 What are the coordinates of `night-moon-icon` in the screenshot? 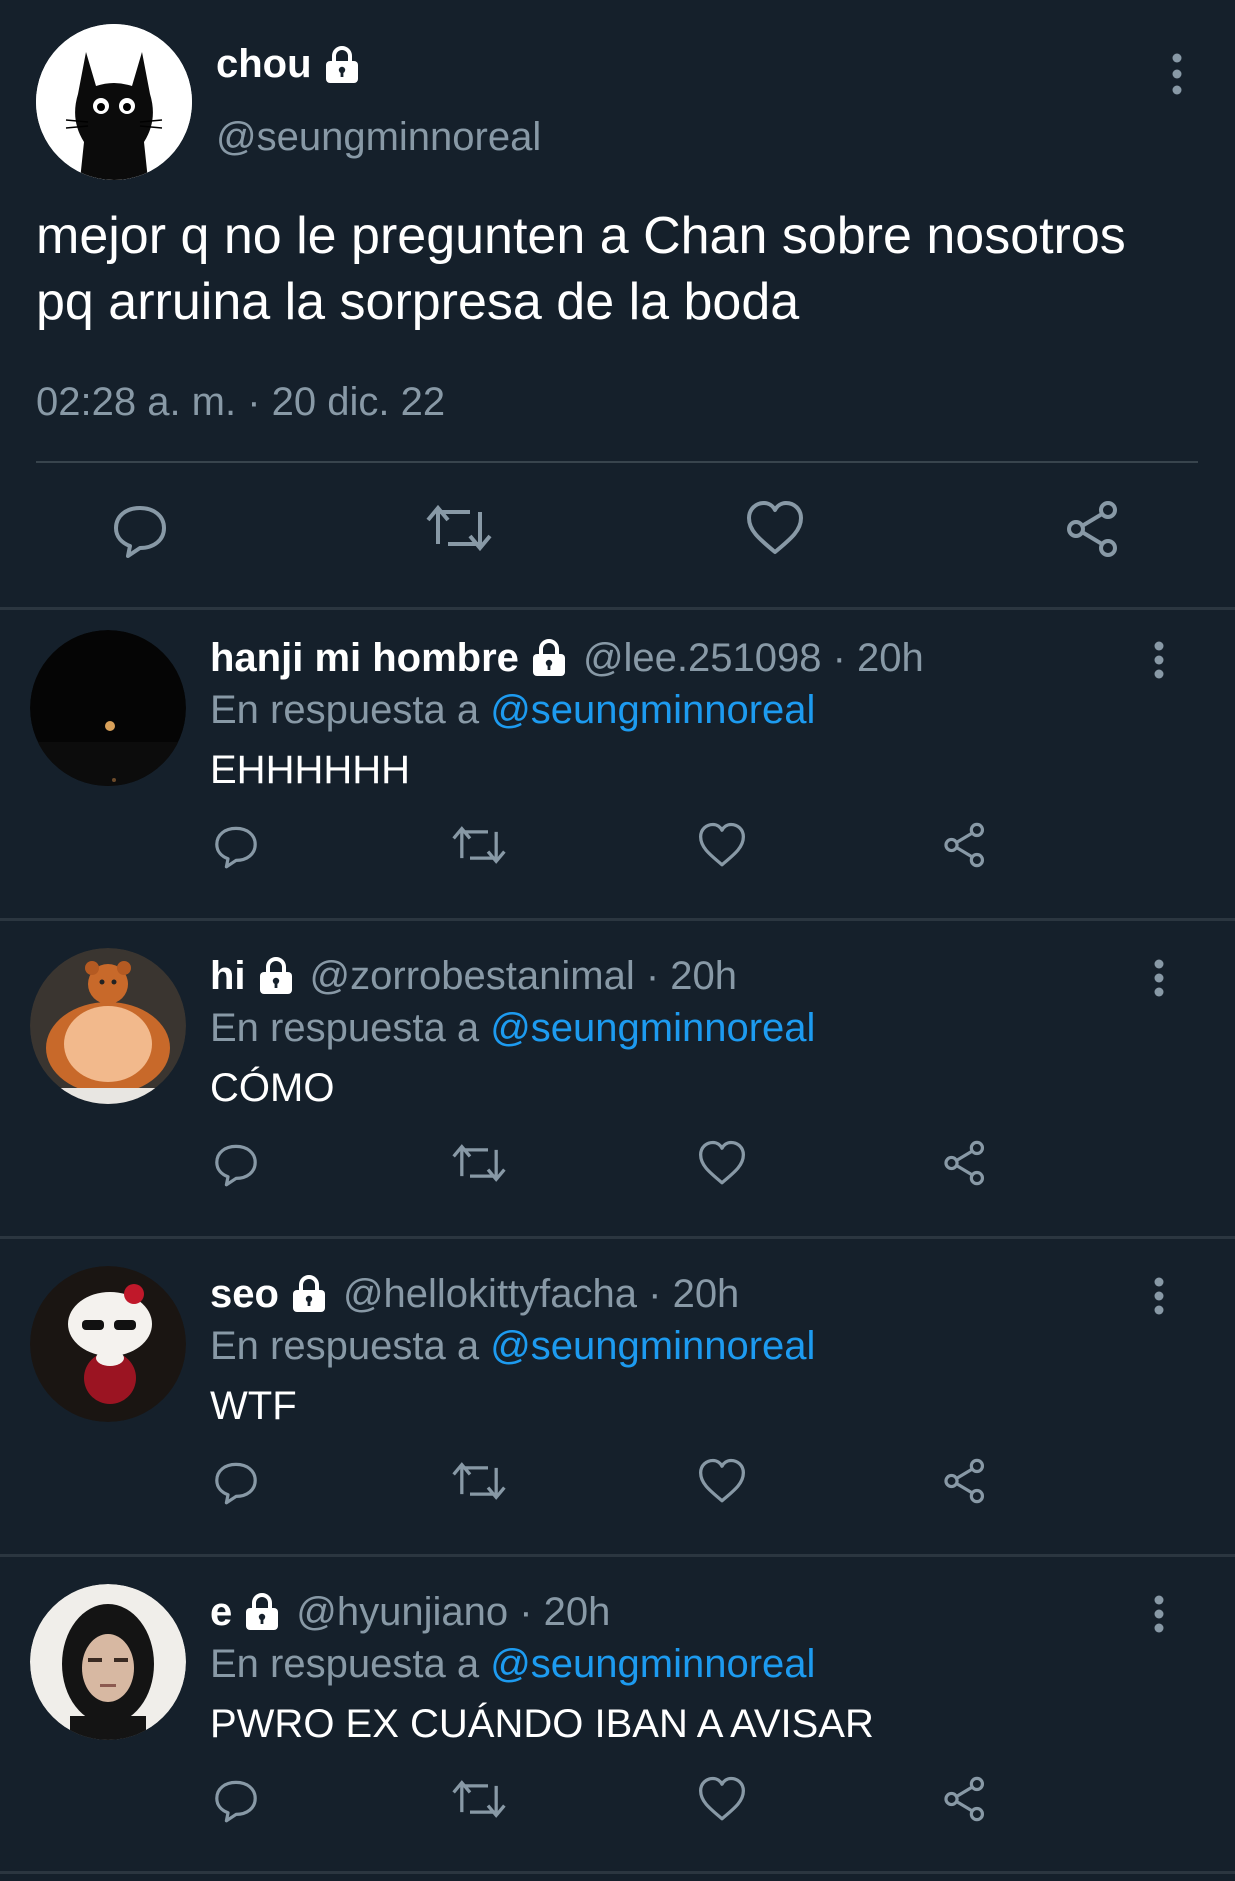 It's located at (108, 708).